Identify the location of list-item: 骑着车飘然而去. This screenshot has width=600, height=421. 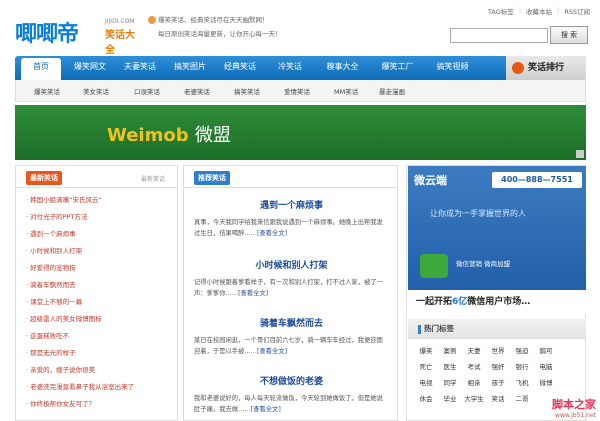
(101, 285).